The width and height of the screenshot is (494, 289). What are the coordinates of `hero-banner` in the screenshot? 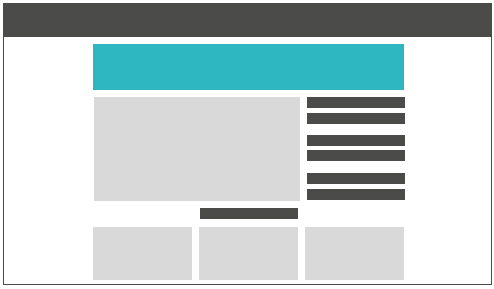 It's located at (248, 67).